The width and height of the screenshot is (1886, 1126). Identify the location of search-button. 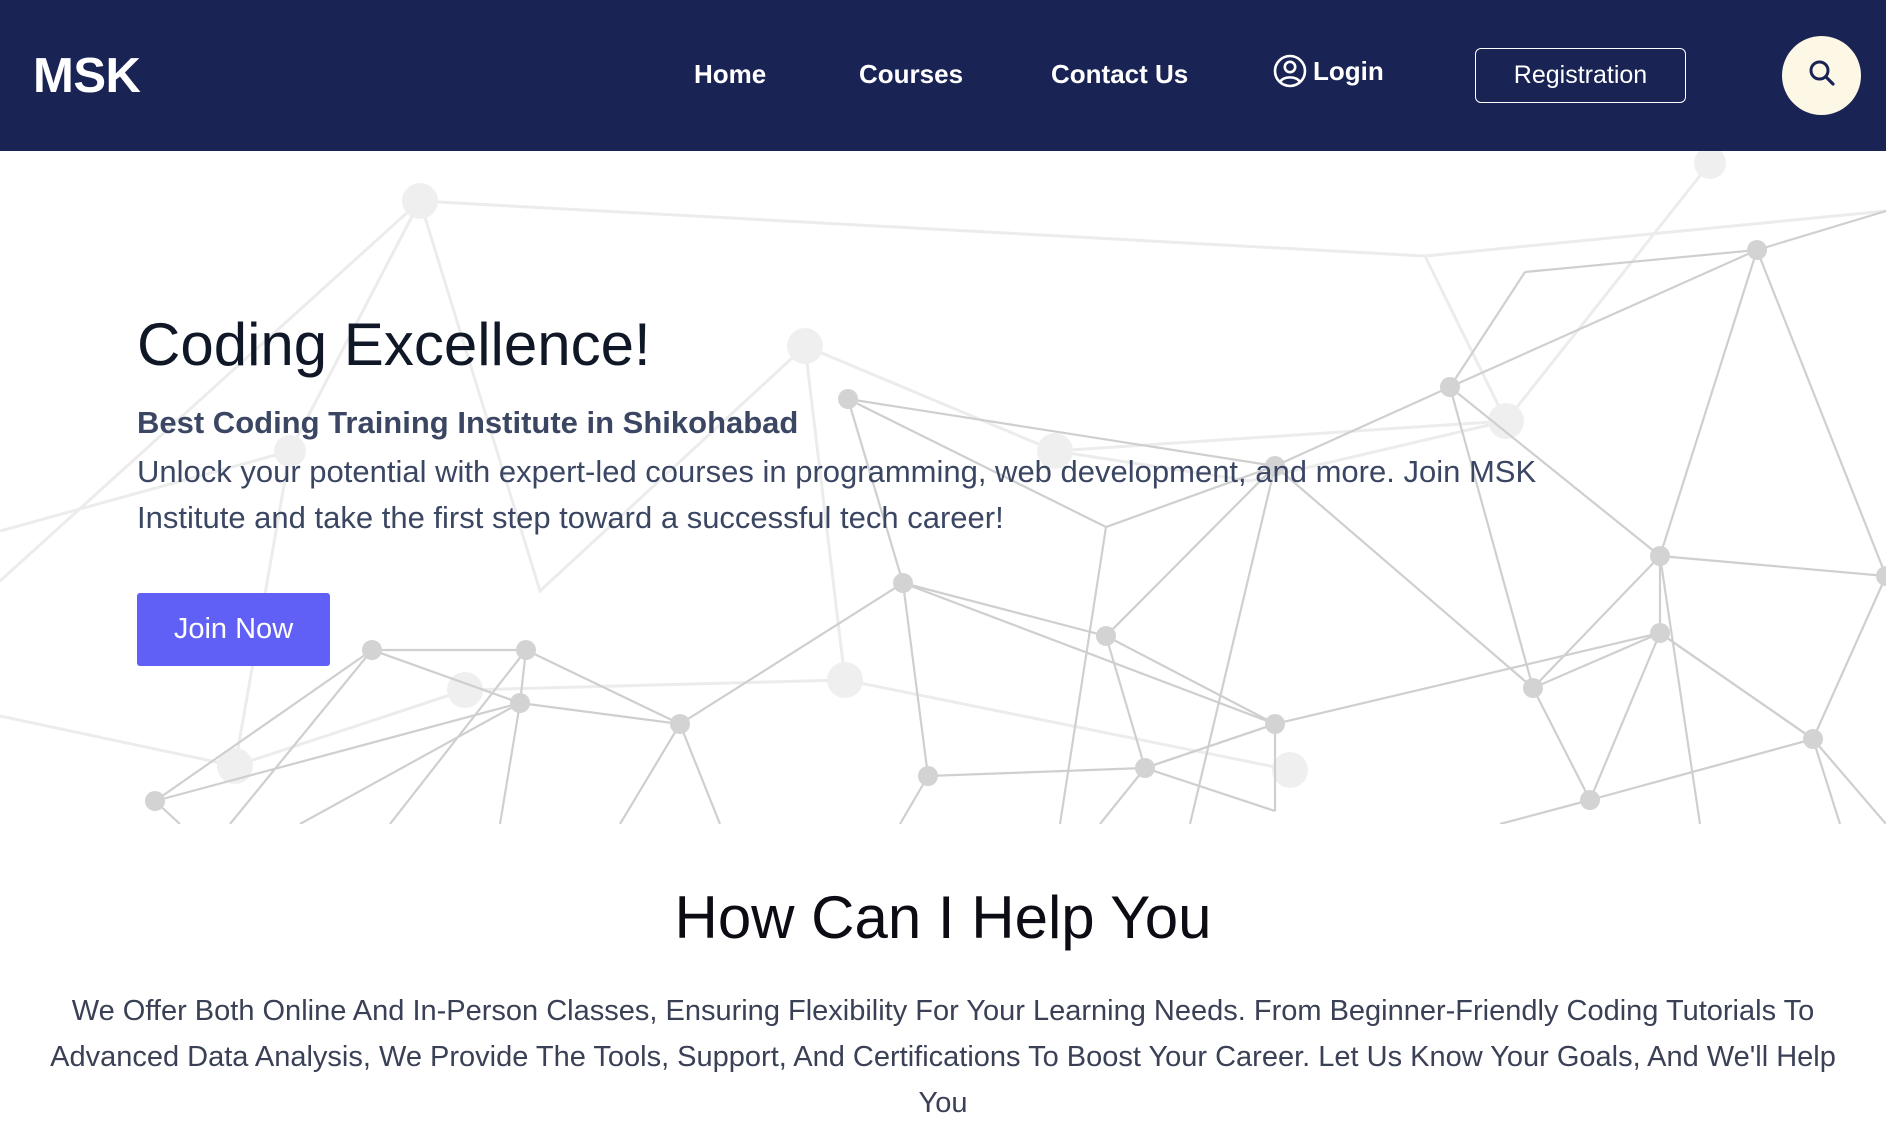
(1821, 75).